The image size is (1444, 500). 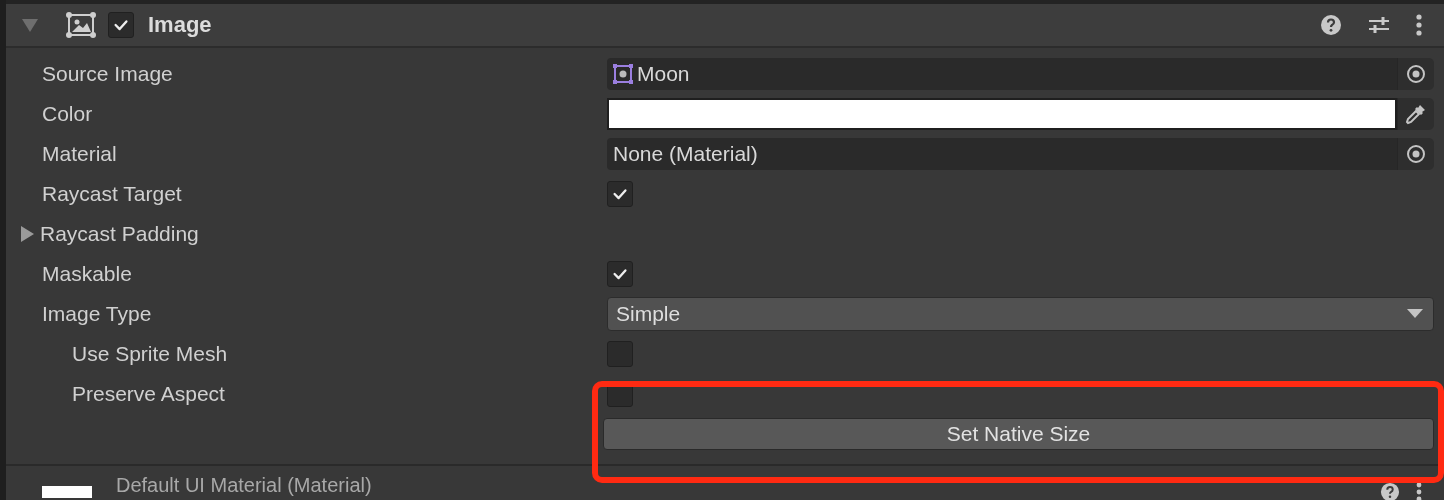 What do you see at coordinates (67, 492) in the screenshot?
I see `material-preview-swatch` at bounding box center [67, 492].